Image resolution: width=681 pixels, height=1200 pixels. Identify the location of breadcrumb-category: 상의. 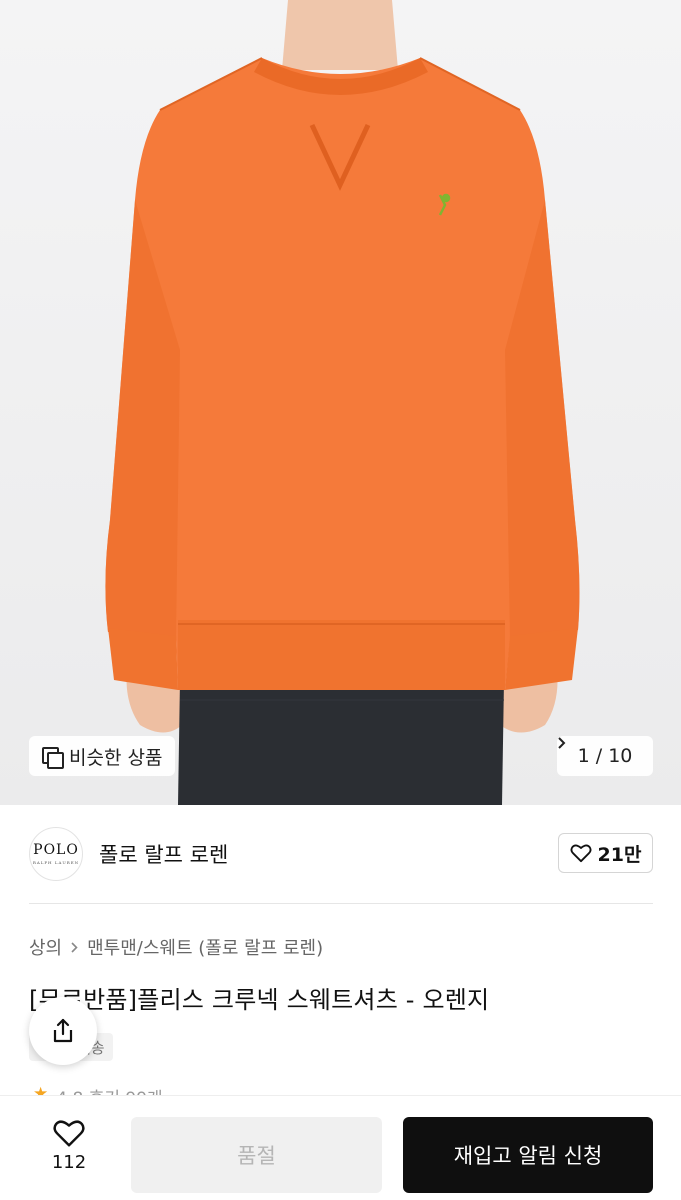
(45, 947).